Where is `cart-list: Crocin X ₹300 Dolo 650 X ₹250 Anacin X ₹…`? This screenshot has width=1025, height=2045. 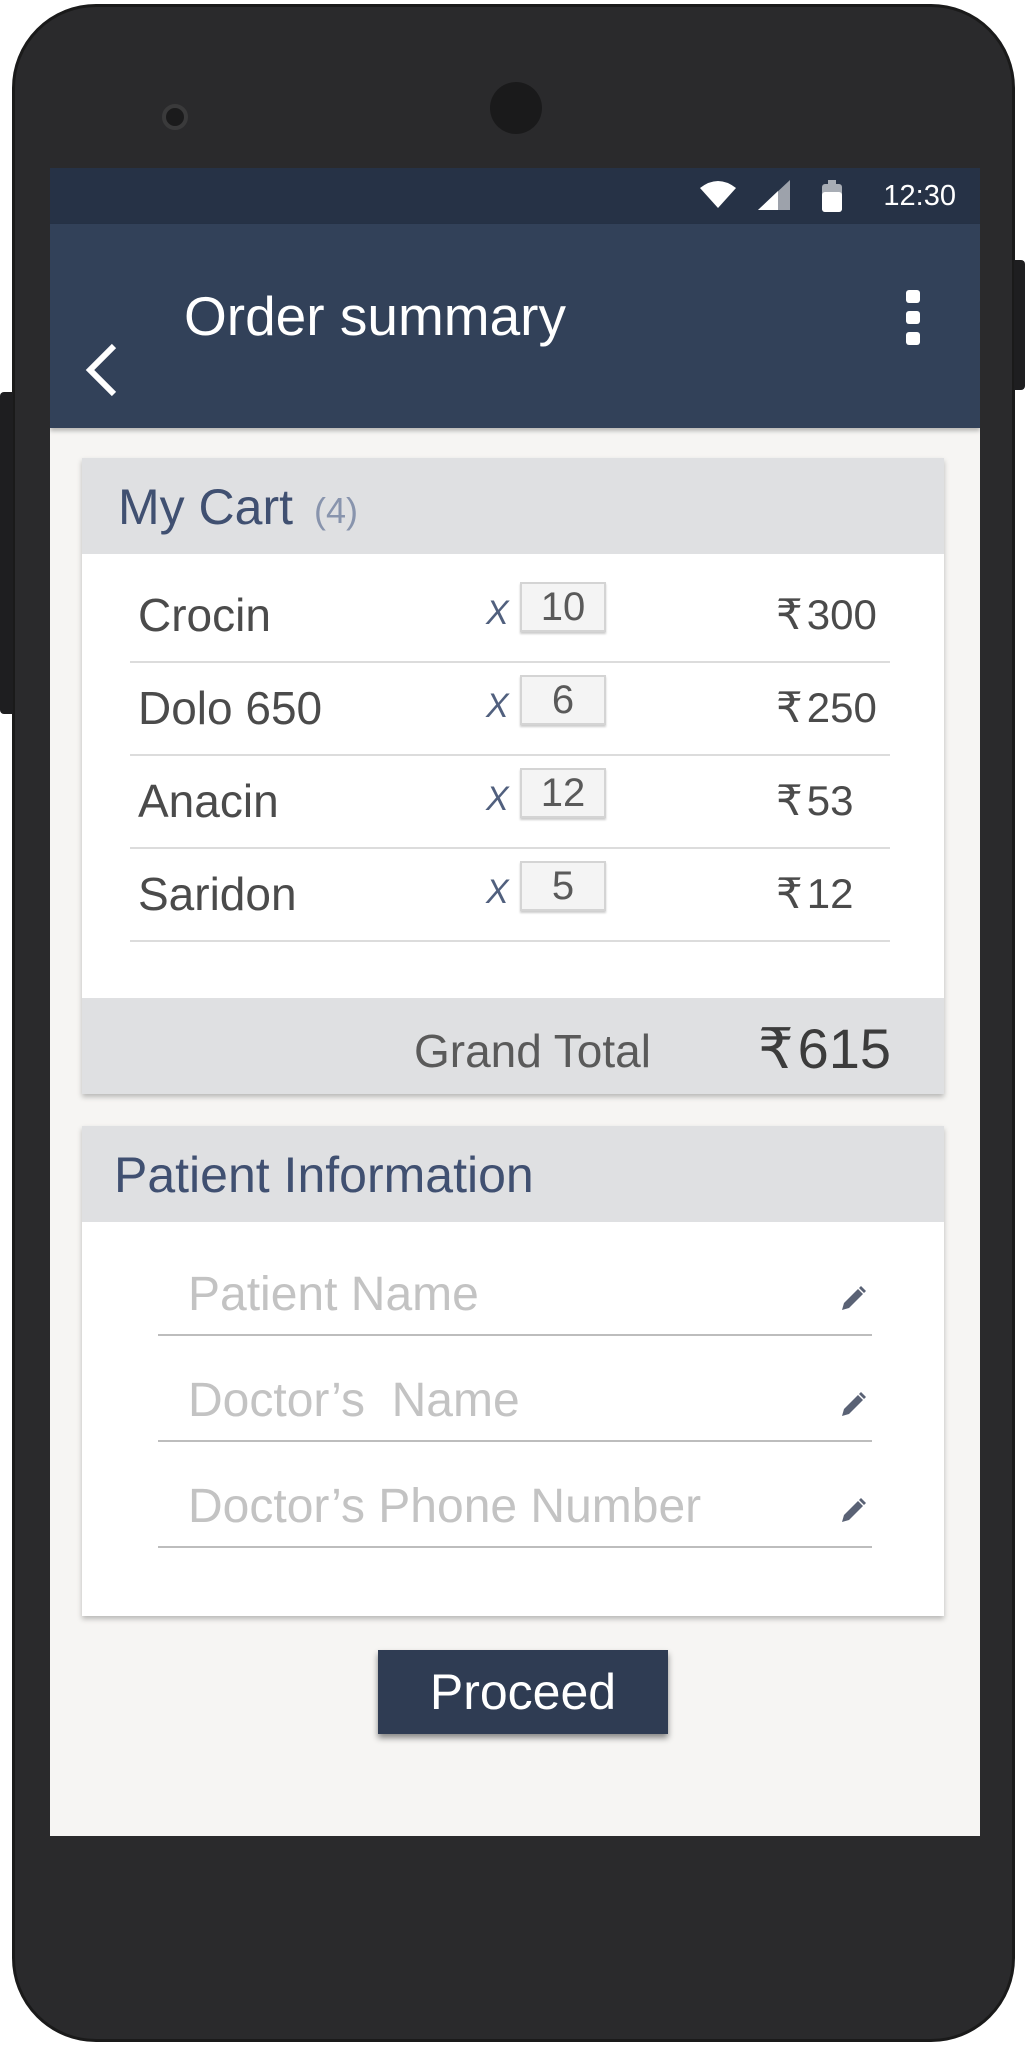
cart-list: Crocin X ₹300 Dolo 650 X ₹250 Anacin X ₹… is located at coordinates (510, 756).